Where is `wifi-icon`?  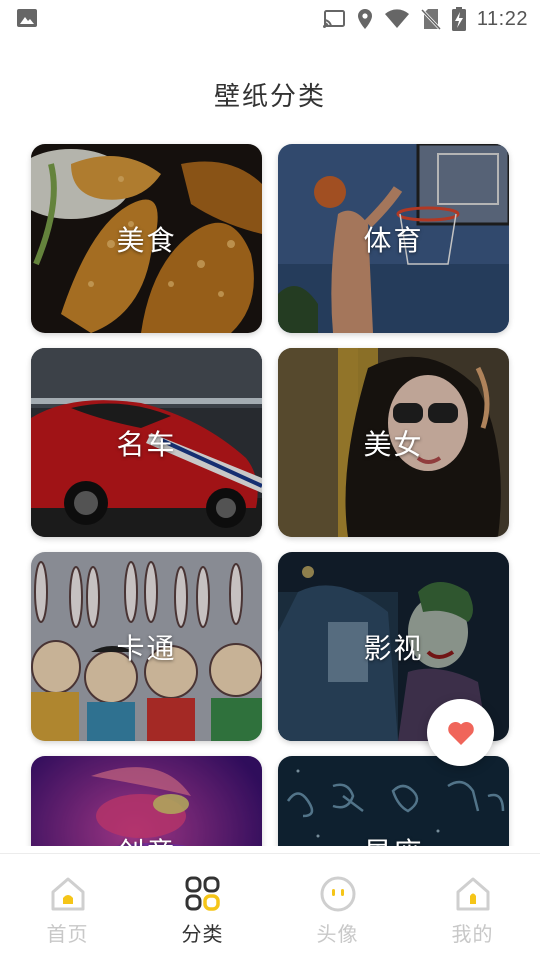 wifi-icon is located at coordinates (396, 18).